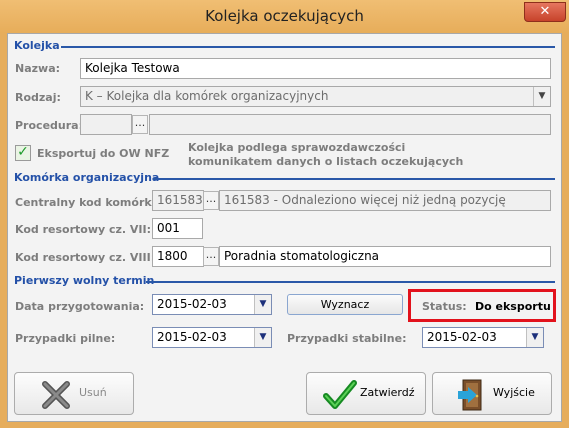 The height and width of the screenshot is (428, 569). Describe the element at coordinates (56, 395) in the screenshot. I see `x-icon` at that location.